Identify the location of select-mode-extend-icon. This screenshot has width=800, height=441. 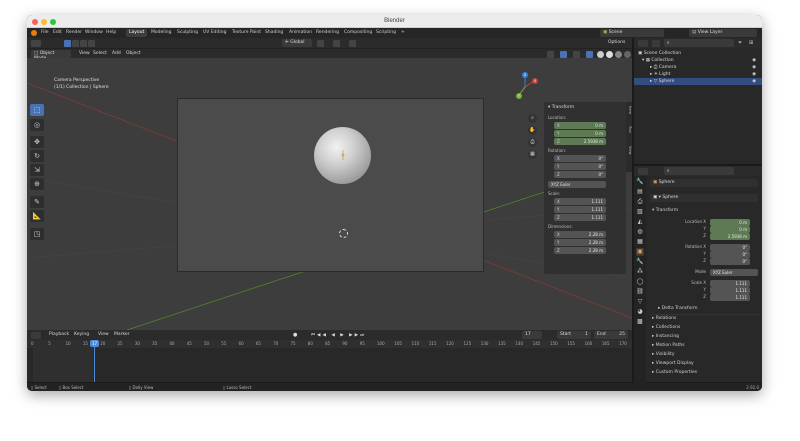
(75, 43).